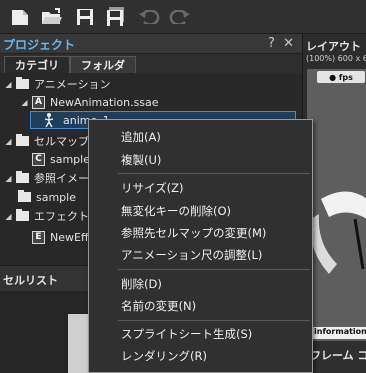 The width and height of the screenshot is (366, 373). Describe the element at coordinates (38, 102) in the screenshot. I see `animation-file-icon: A` at that location.